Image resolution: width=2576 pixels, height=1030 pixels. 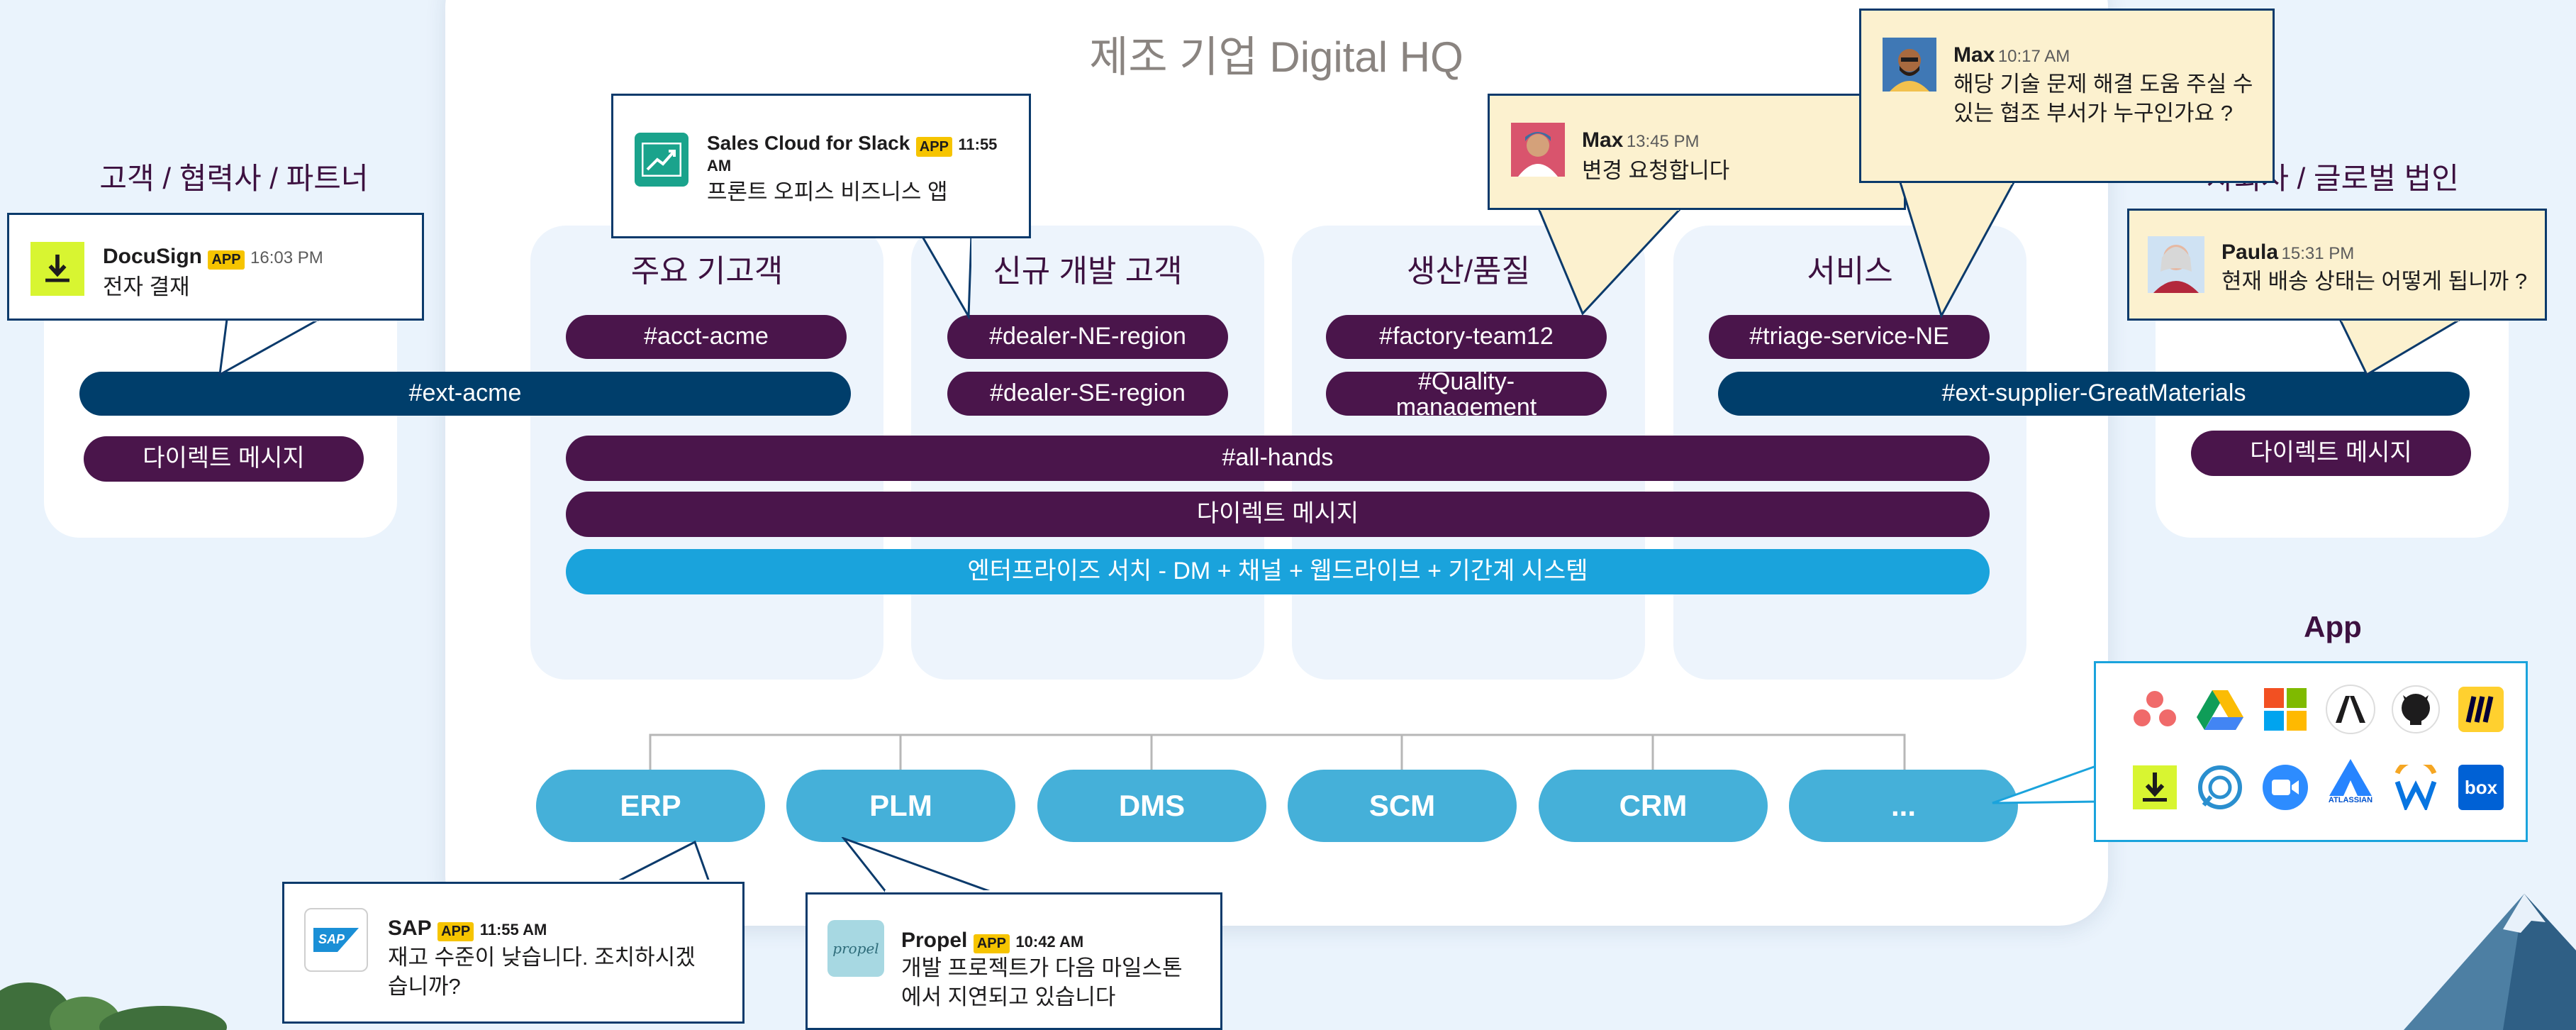 I want to click on max1-bubble-tail, so click(x=1610, y=261).